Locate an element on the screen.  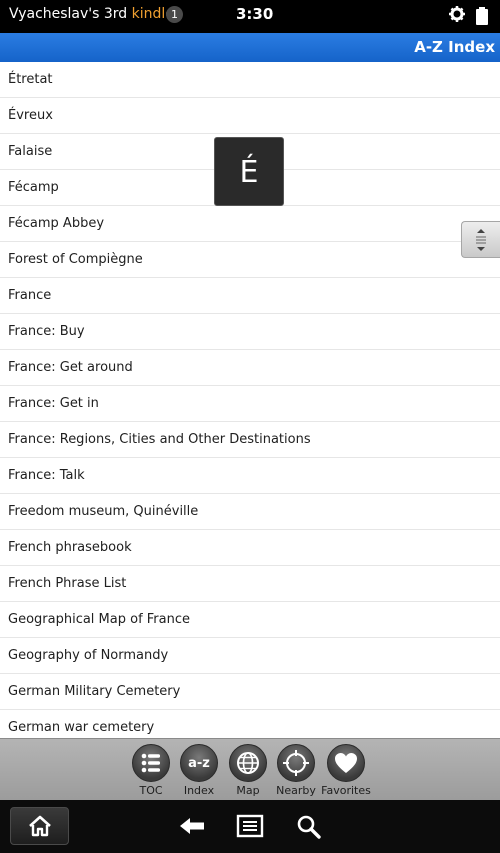
home-icon is located at coordinates (40, 826).